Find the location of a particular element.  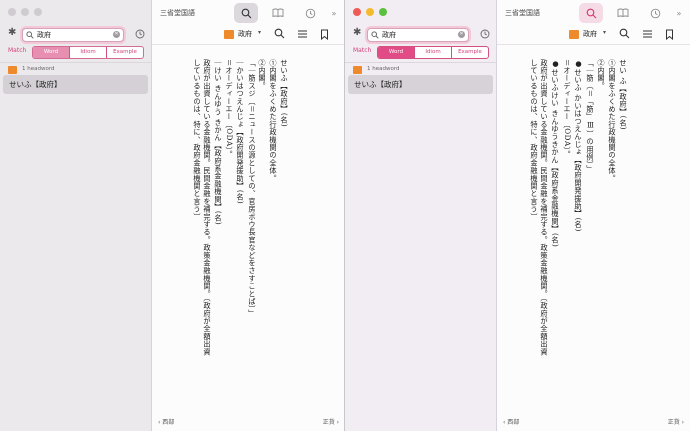

main-titlebar: 三省堂国語 » is located at coordinates (593, 13).